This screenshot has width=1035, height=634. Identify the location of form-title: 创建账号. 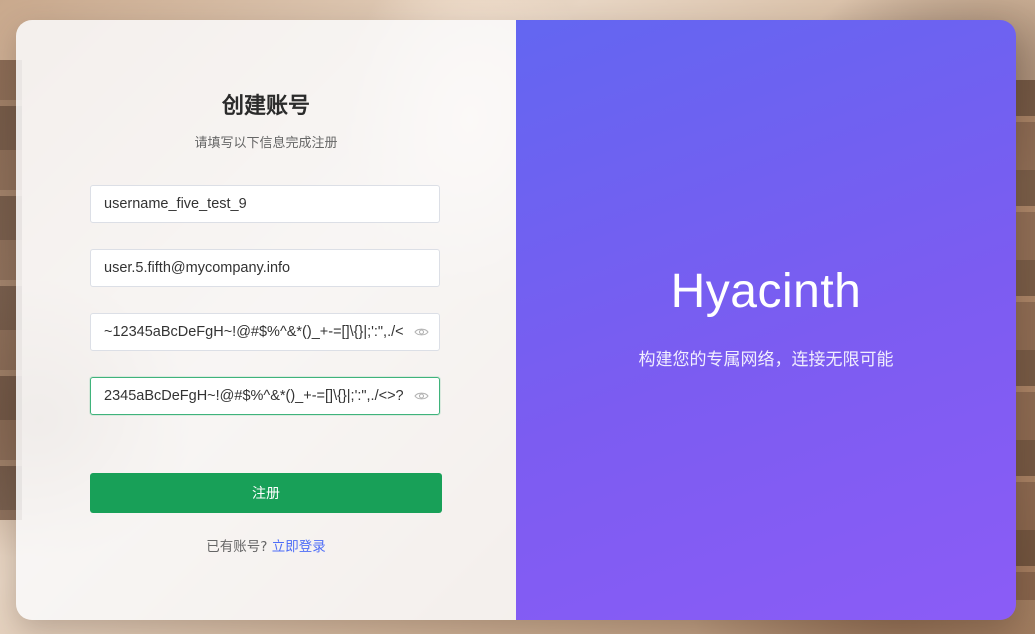
(265, 106).